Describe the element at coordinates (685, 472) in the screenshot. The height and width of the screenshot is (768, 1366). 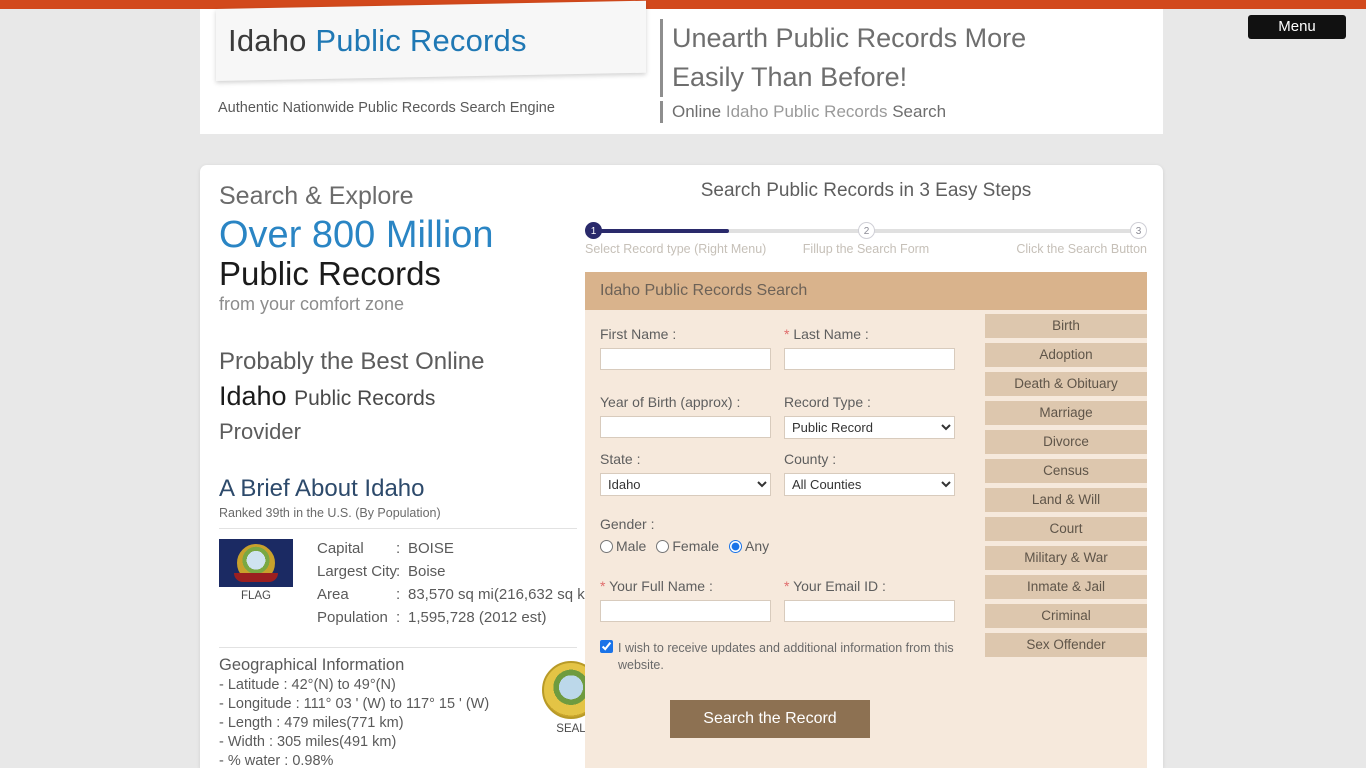
I see `field-state: State : Idaho` at that location.